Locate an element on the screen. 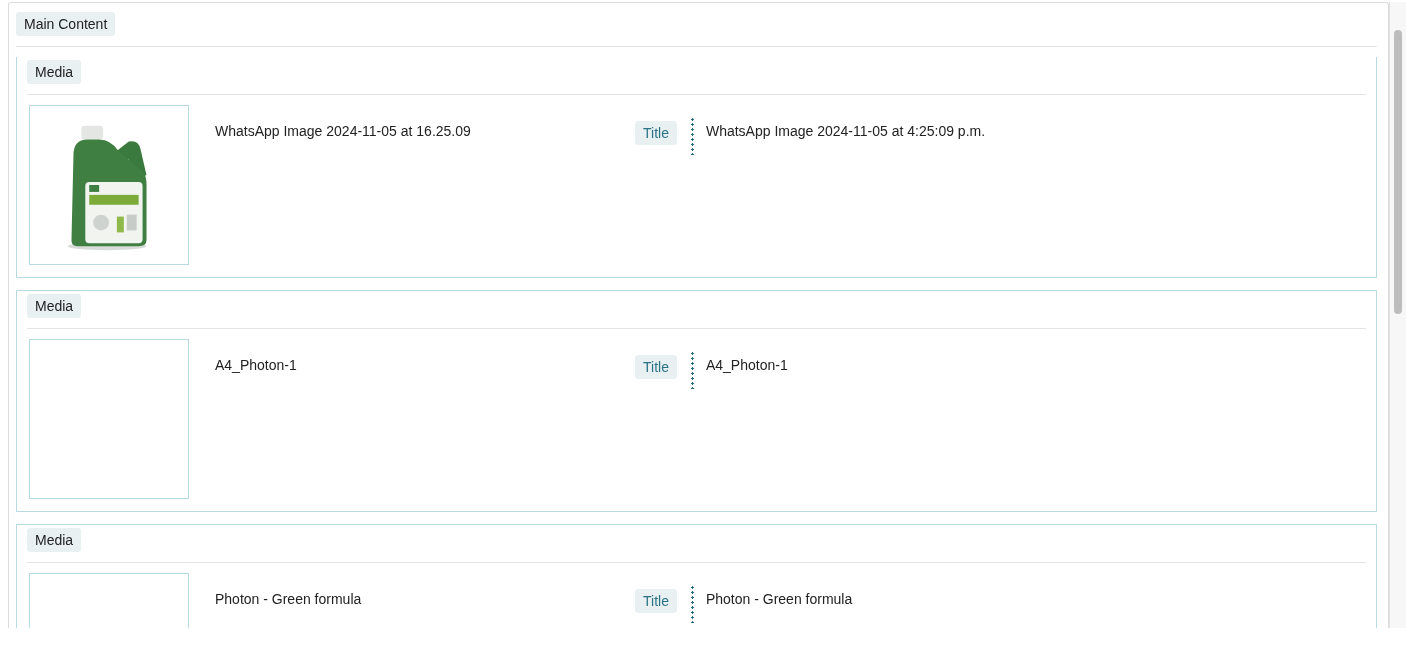 Image resolution: width=1406 pixels, height=653 pixels. title-value: A4_Photon-1 is located at coordinates (746, 364).